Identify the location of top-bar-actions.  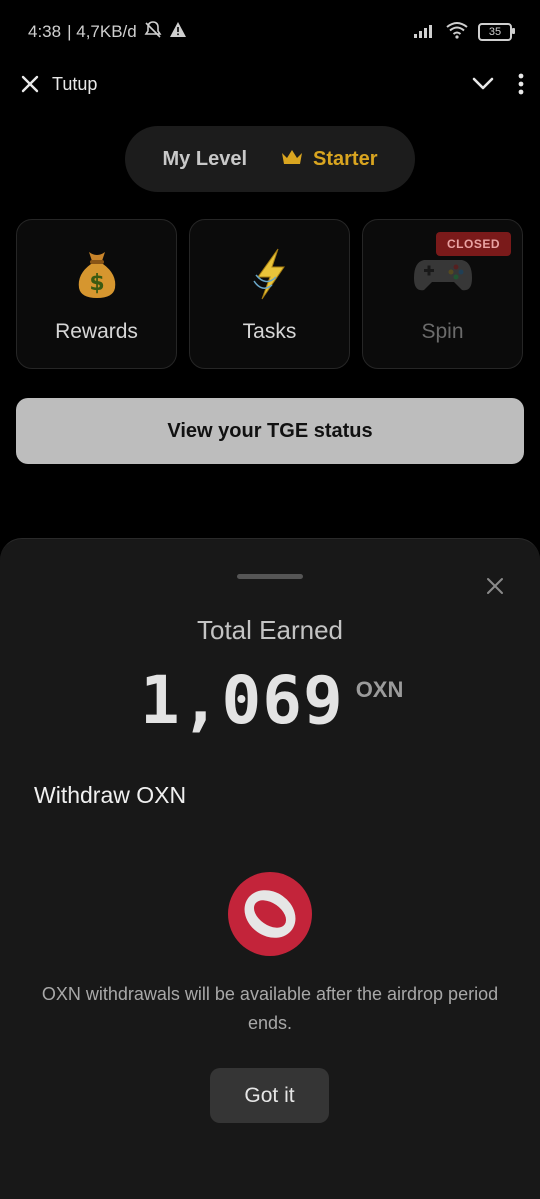
(498, 84).